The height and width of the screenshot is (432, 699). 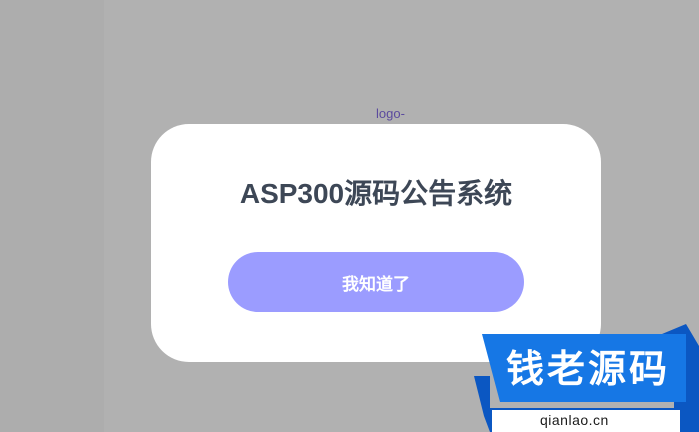 What do you see at coordinates (52, 216) in the screenshot?
I see `background-left-panel` at bounding box center [52, 216].